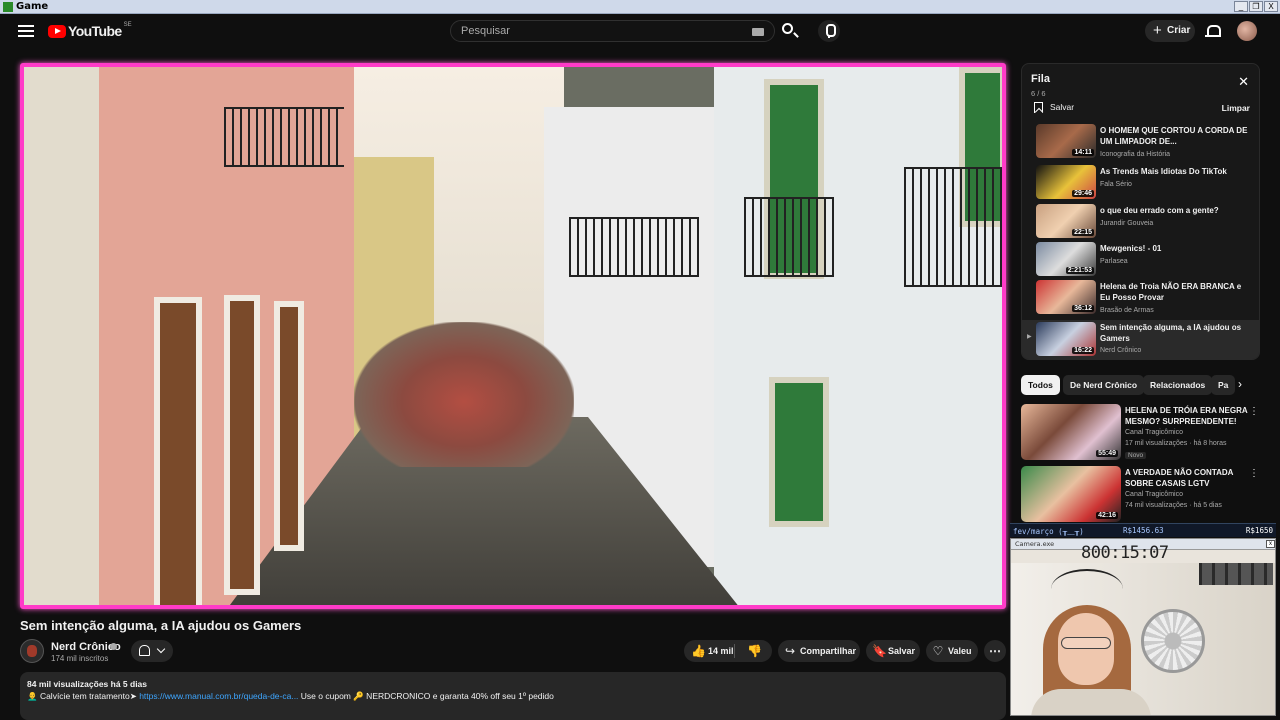  Describe the element at coordinates (1114, 261) in the screenshot. I see `queue-item-channel: Parlasea` at that location.